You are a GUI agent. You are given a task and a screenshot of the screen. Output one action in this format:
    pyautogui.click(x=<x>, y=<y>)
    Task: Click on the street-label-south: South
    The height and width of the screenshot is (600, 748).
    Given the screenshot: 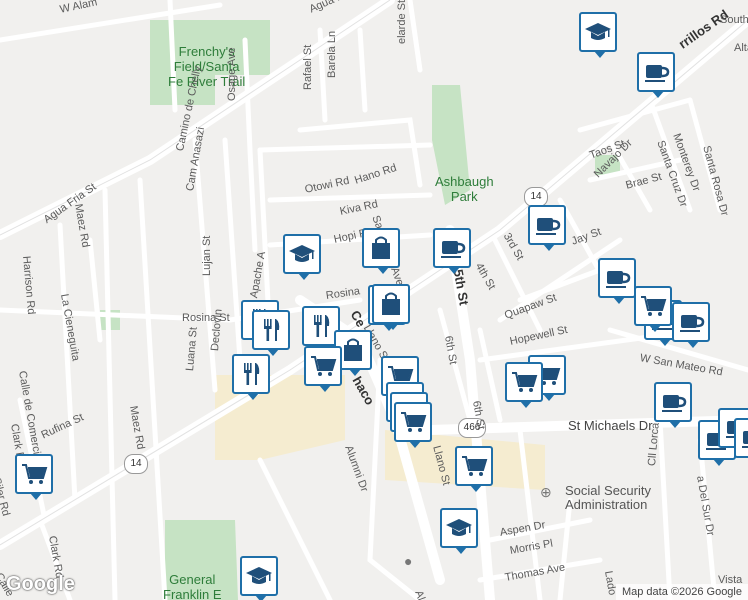 What is the action you would take?
    pyautogui.click(x=734, y=20)
    